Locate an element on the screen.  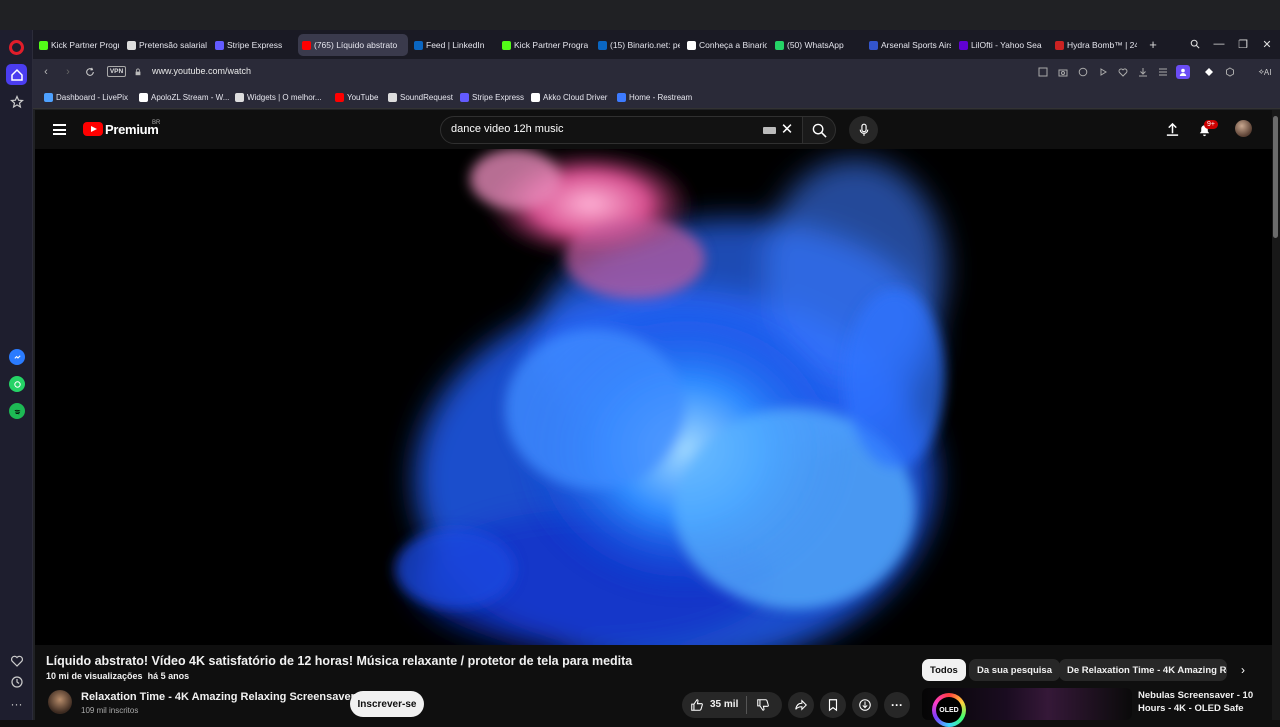
wallet-icon is located at coordinates (1209, 72).